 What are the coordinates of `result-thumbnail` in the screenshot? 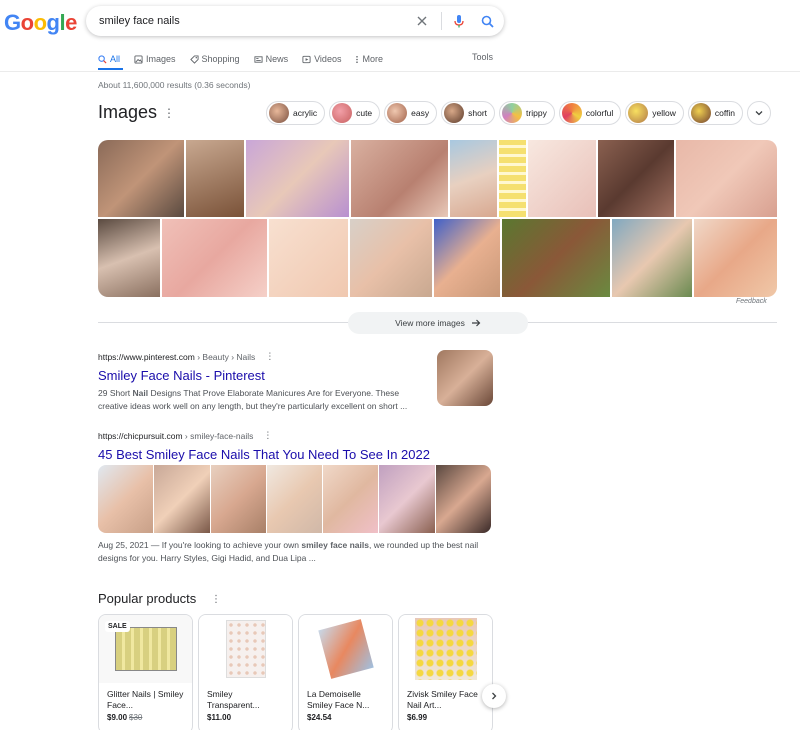 It's located at (465, 378).